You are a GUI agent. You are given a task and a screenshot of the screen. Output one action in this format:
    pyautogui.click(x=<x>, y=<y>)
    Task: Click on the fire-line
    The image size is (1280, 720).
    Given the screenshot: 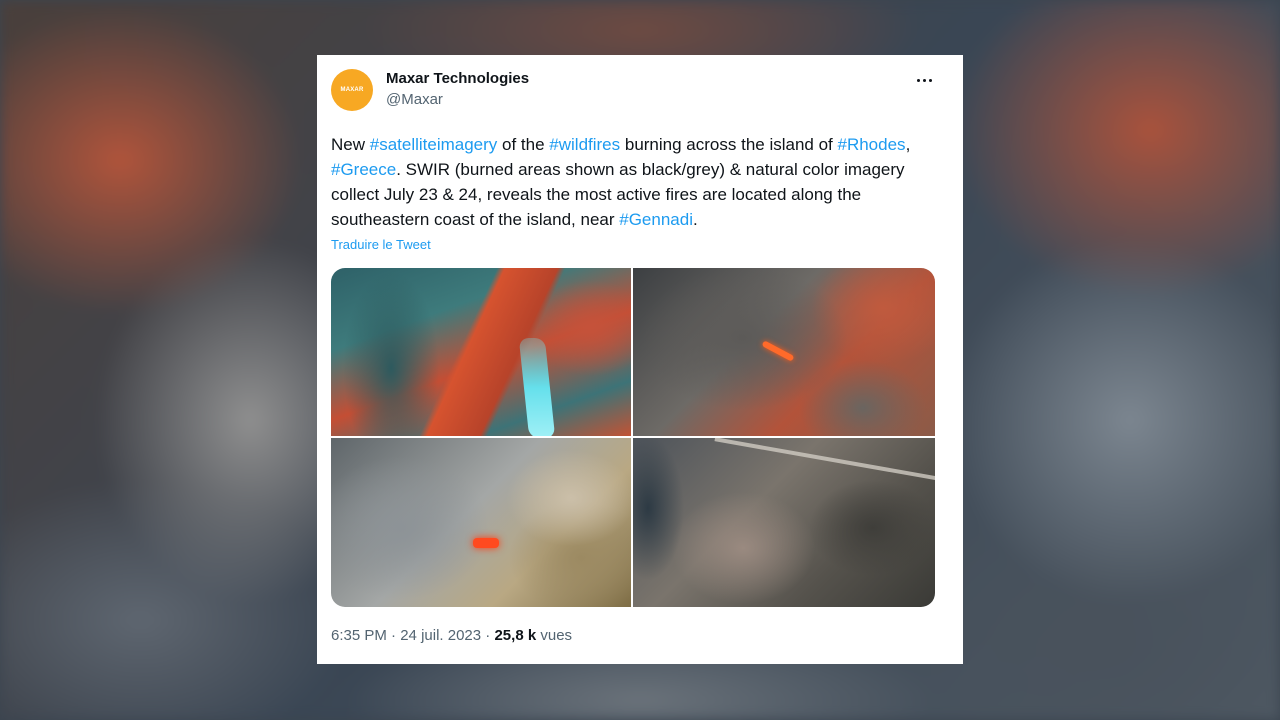 What is the action you would take?
    pyautogui.click(x=778, y=351)
    